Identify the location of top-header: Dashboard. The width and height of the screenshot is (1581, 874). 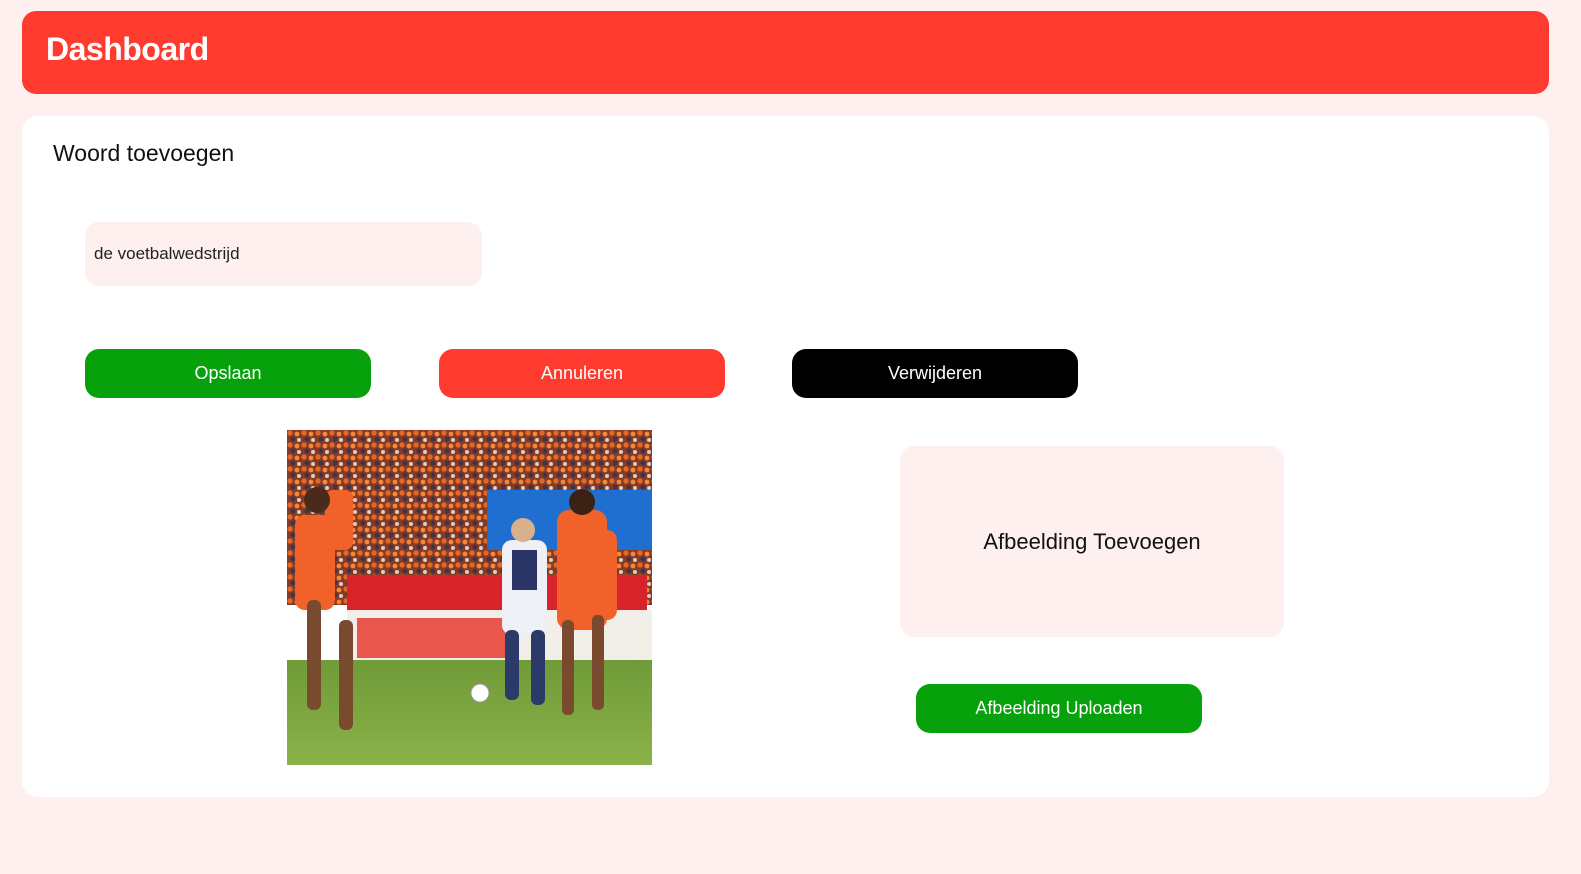
(785, 52).